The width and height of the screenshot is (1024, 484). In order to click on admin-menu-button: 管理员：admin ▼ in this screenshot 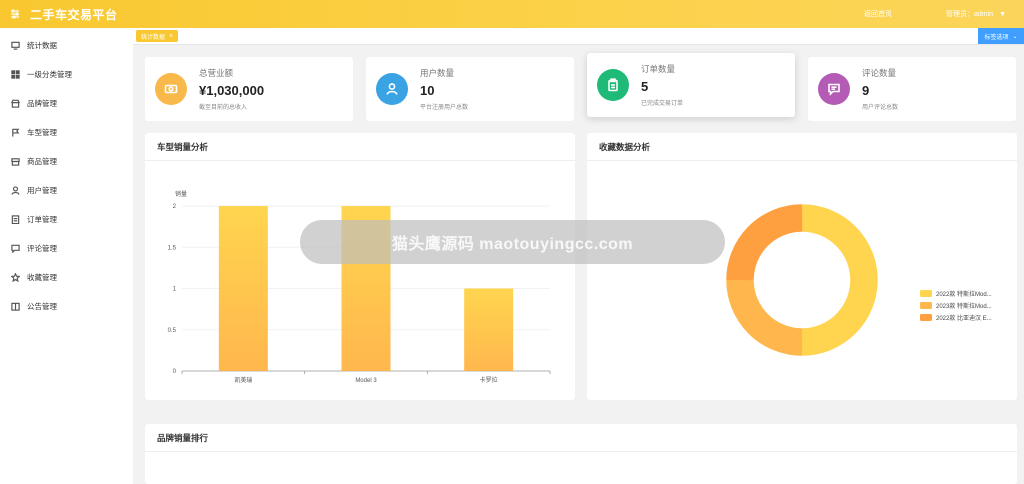, I will do `click(976, 14)`.